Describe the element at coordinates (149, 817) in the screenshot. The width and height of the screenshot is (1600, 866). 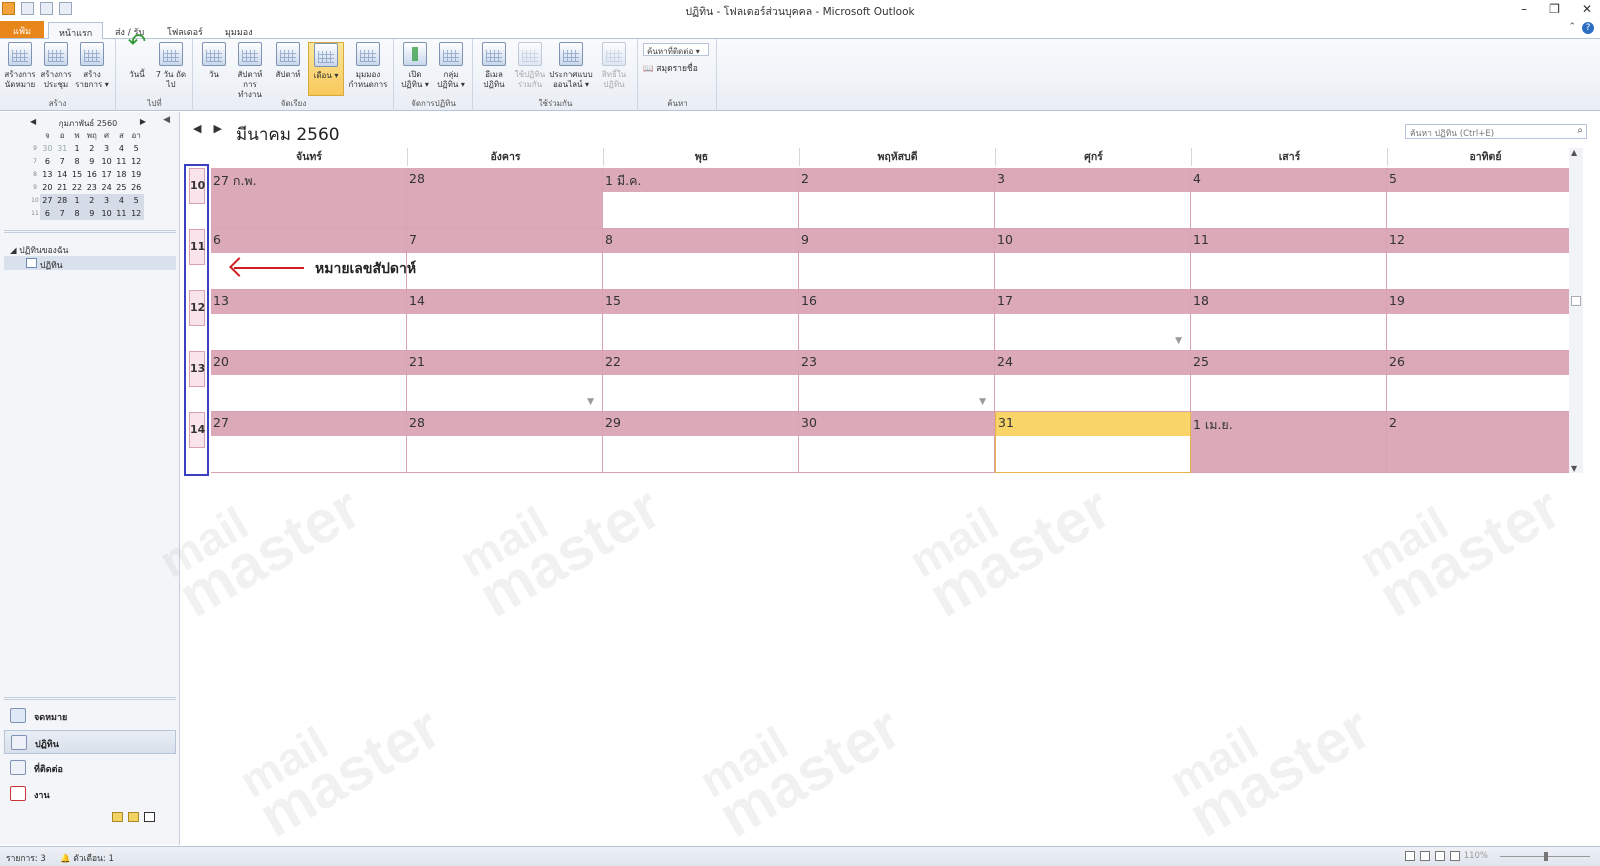
I see `shortcuts-icon` at that location.